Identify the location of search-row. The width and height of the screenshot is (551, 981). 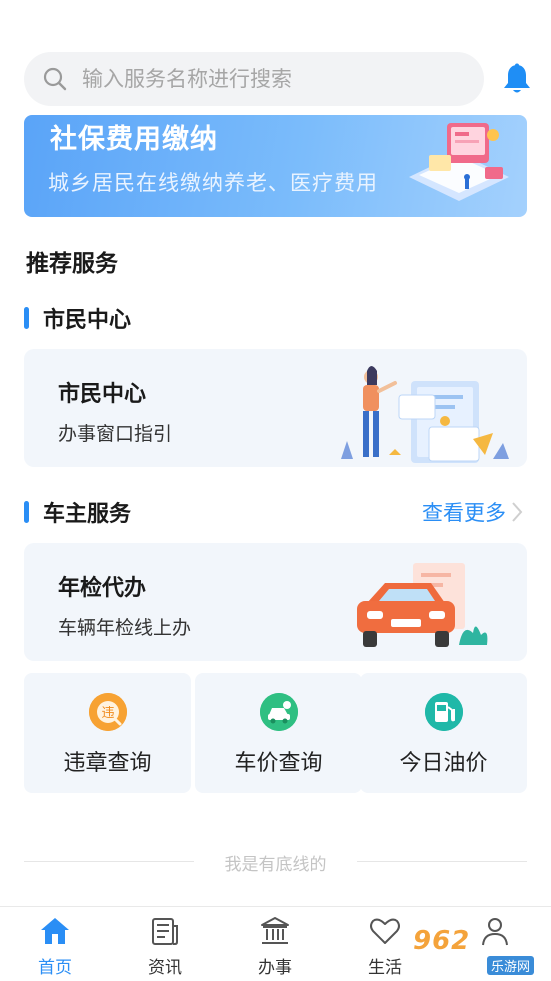
(279, 79).